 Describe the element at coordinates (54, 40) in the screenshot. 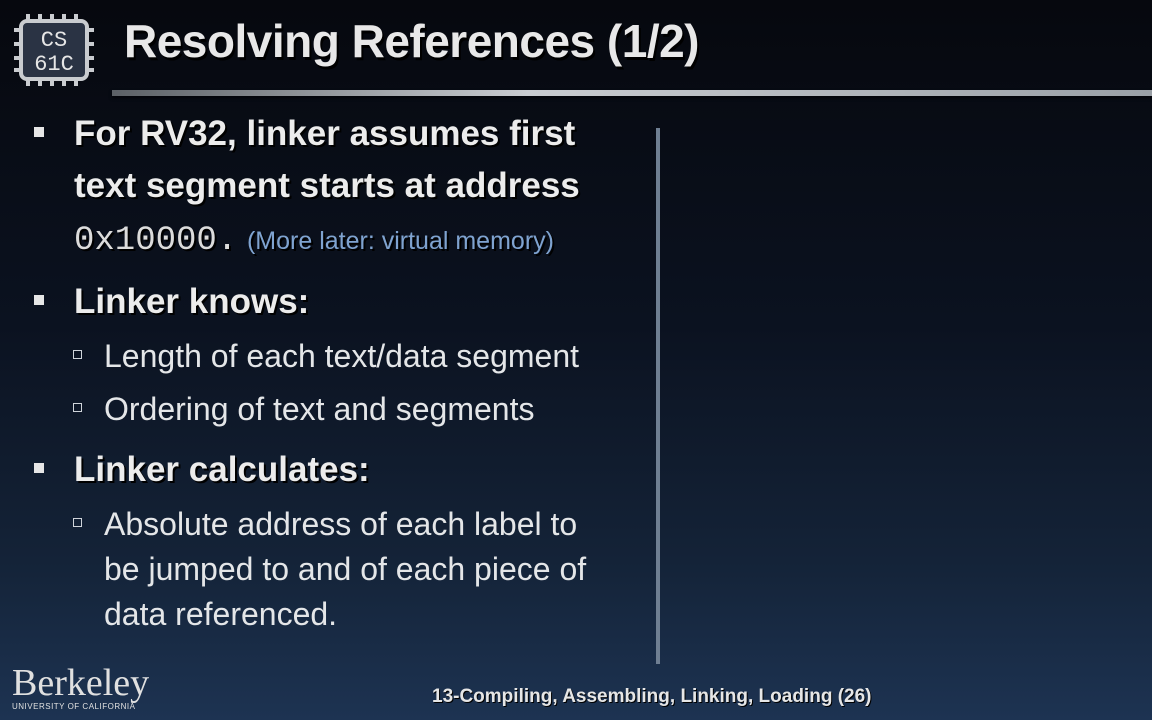

I see `logo-line1: CS` at that location.